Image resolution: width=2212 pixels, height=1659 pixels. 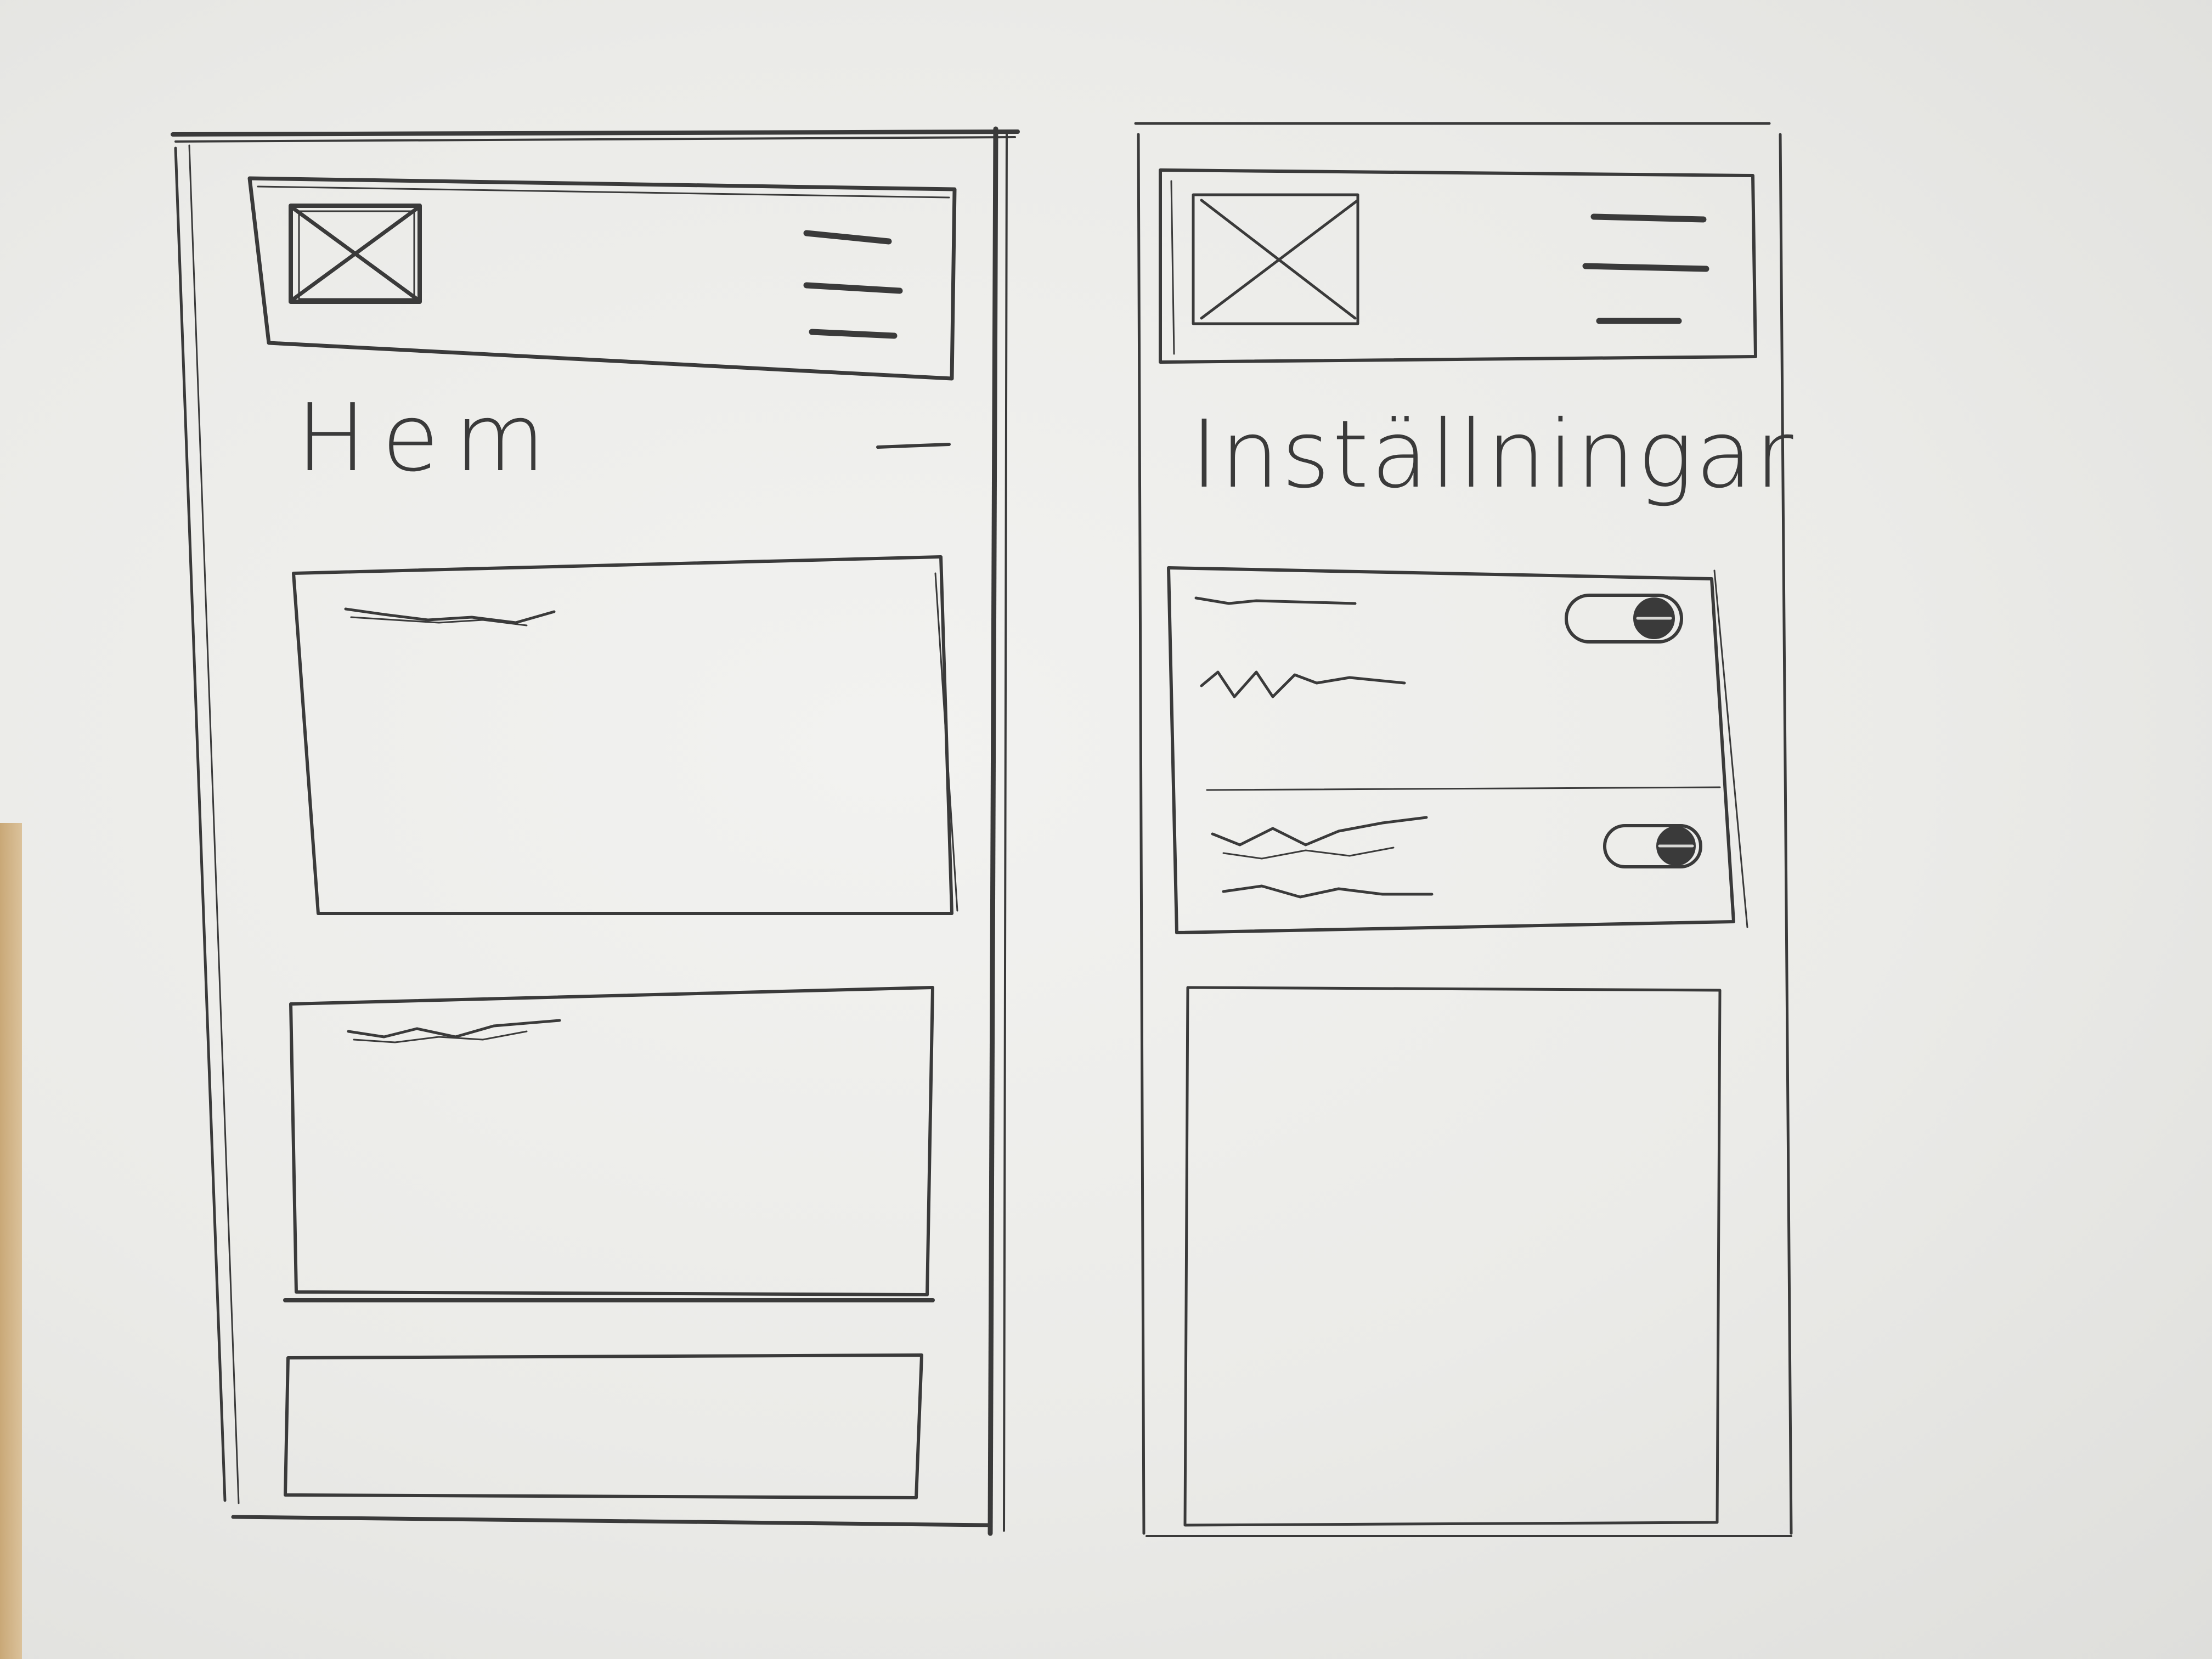 What do you see at coordinates (429, 438) in the screenshot?
I see `home-page-title: Hem` at bounding box center [429, 438].